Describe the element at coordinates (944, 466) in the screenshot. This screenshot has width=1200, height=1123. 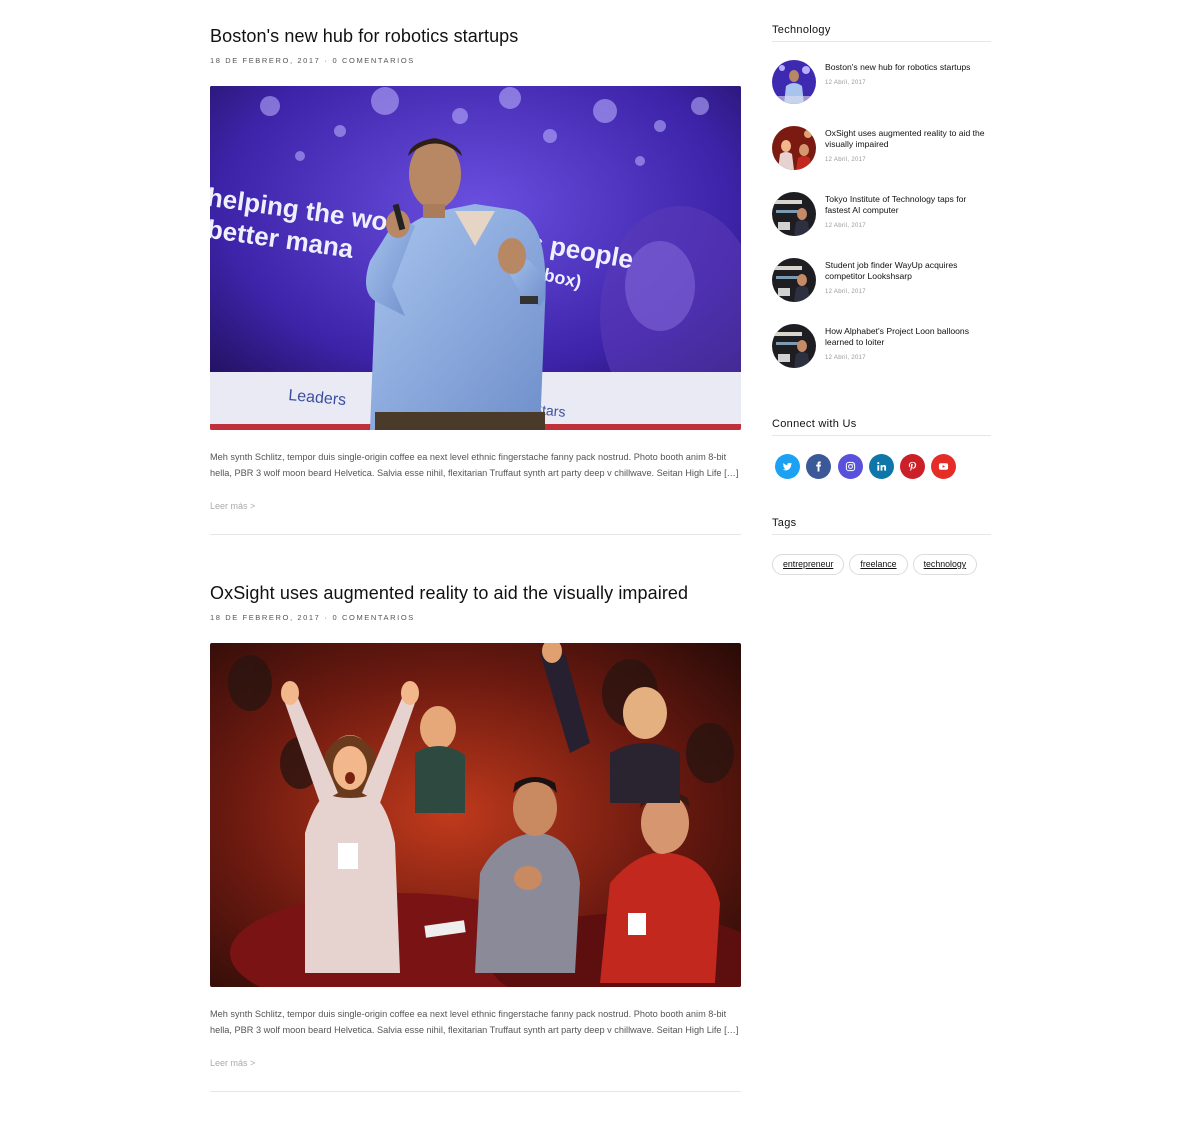
I see `youtube-icon` at that location.